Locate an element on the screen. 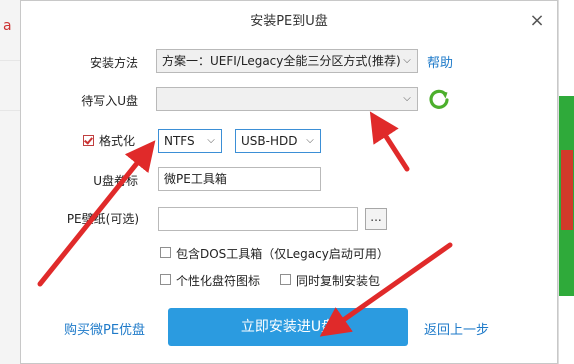  dos-toolbox-label: 包含DOS工具箱（仅Legacy启动可用） is located at coordinates (282, 254).